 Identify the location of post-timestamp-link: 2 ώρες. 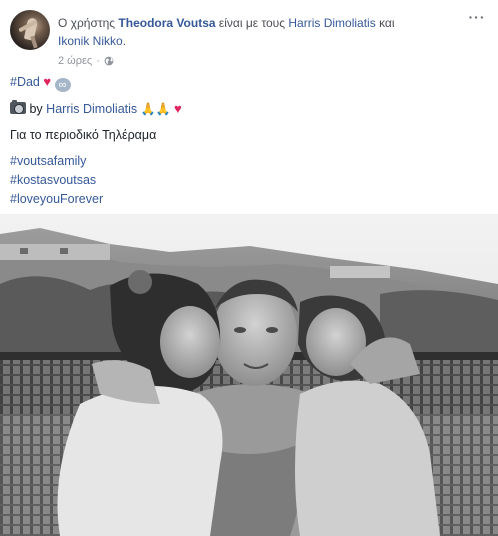
(75, 61).